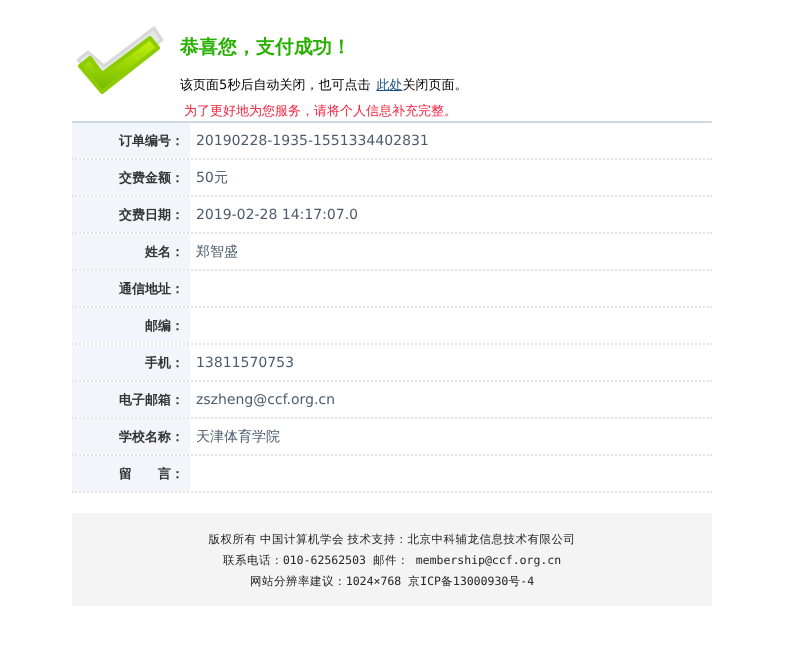 The image size is (786, 664). Describe the element at coordinates (324, 85) in the screenshot. I see `close-notice: 该页面5秒后自动关闭，也可点击 此处关闭页面。` at that location.